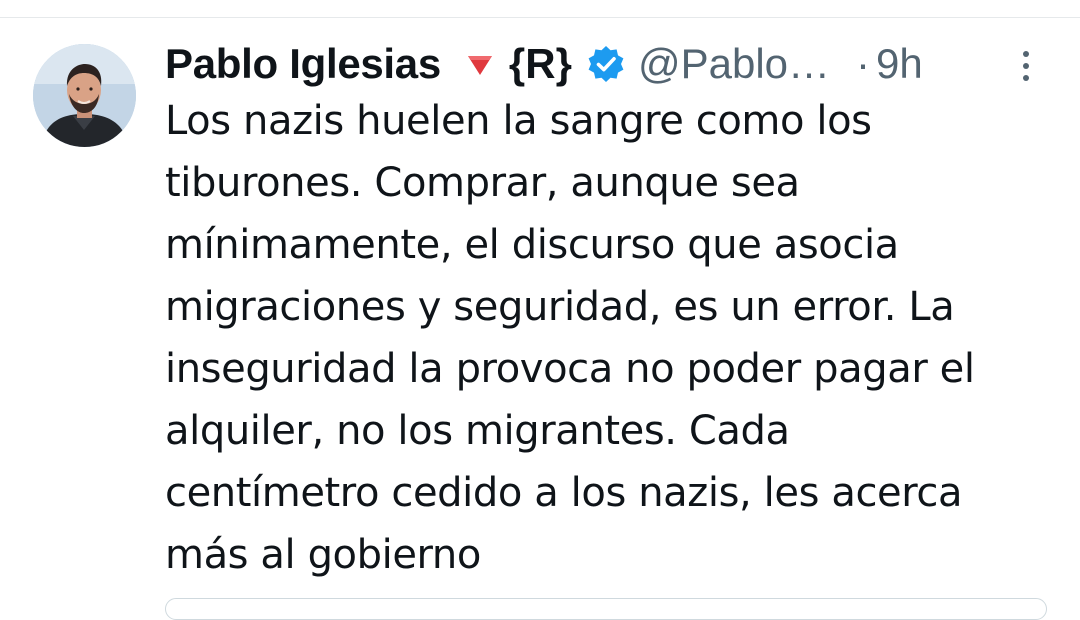 The height and width of the screenshot is (620, 1080). Describe the element at coordinates (303, 64) in the screenshot. I see `author-display-name: Pablo Iglesias` at that location.